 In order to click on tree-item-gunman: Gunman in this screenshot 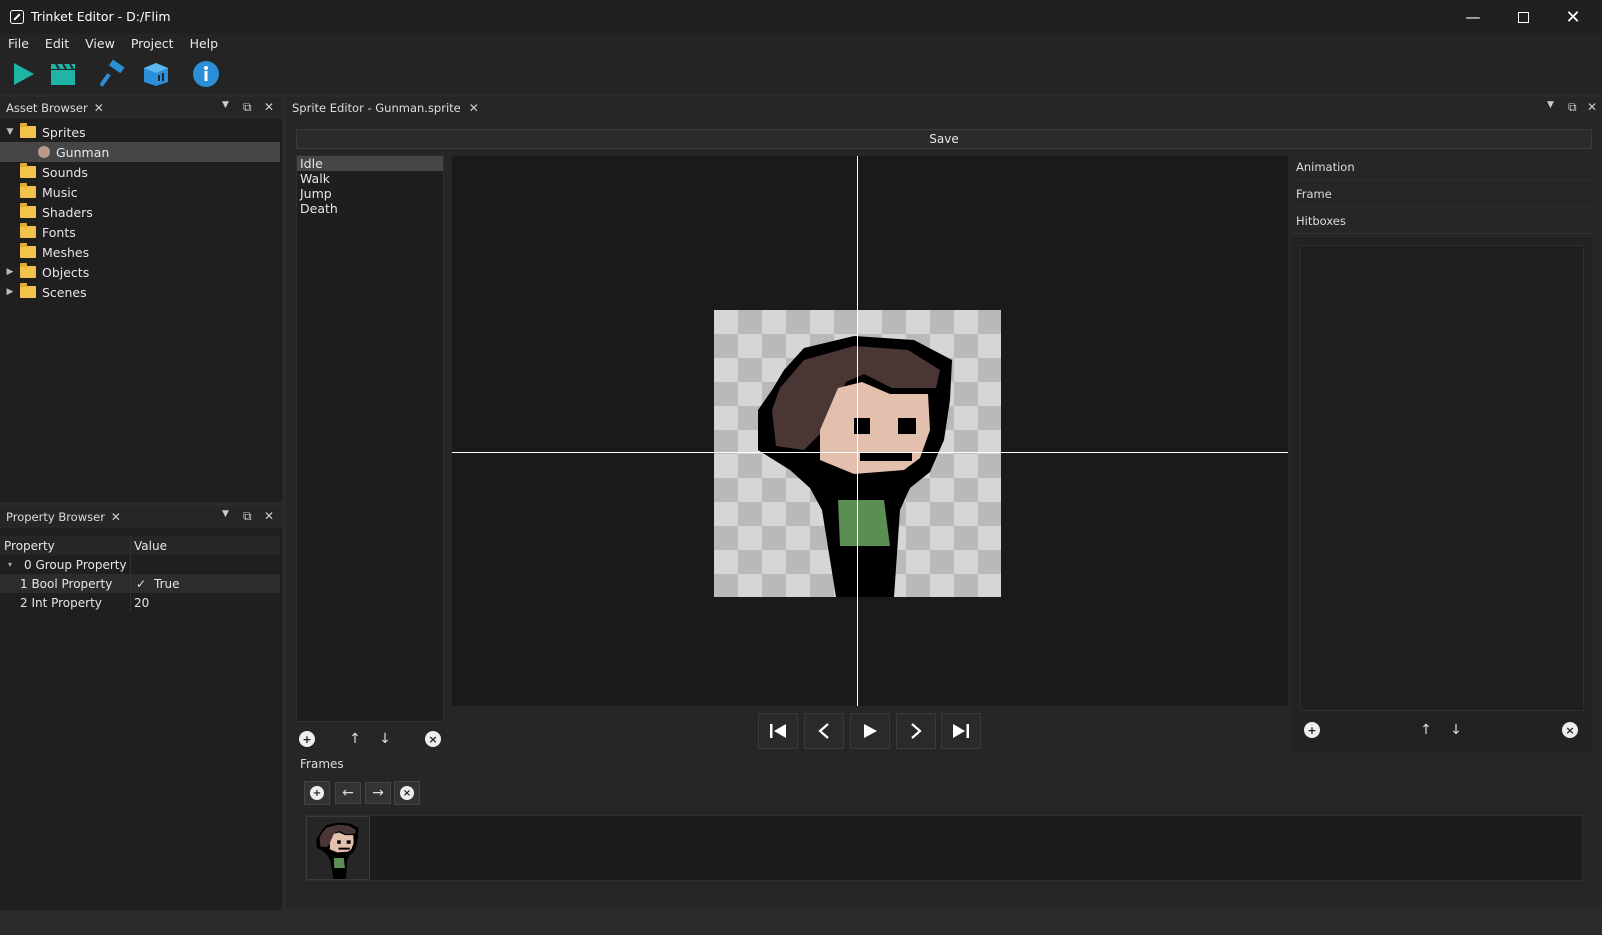, I will do `click(140, 152)`.